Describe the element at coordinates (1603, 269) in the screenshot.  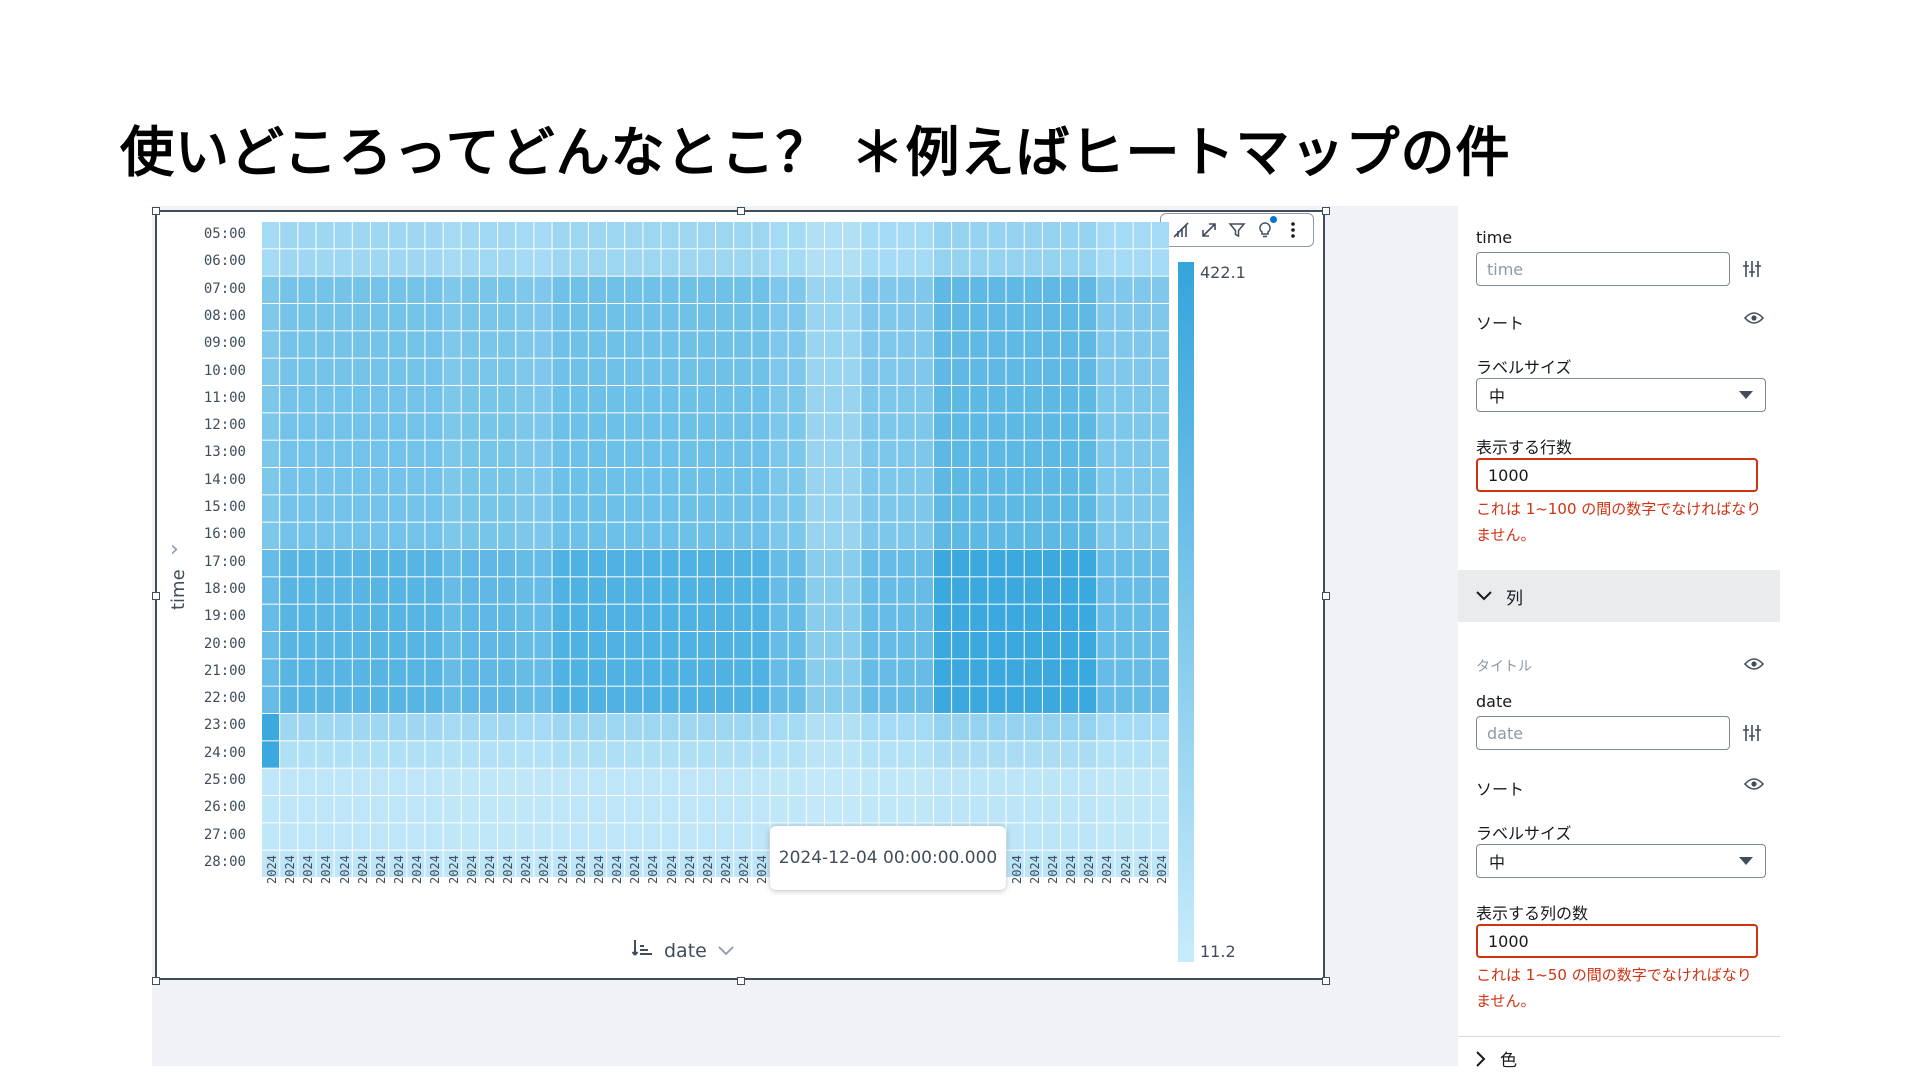
I see `rows-field-input` at that location.